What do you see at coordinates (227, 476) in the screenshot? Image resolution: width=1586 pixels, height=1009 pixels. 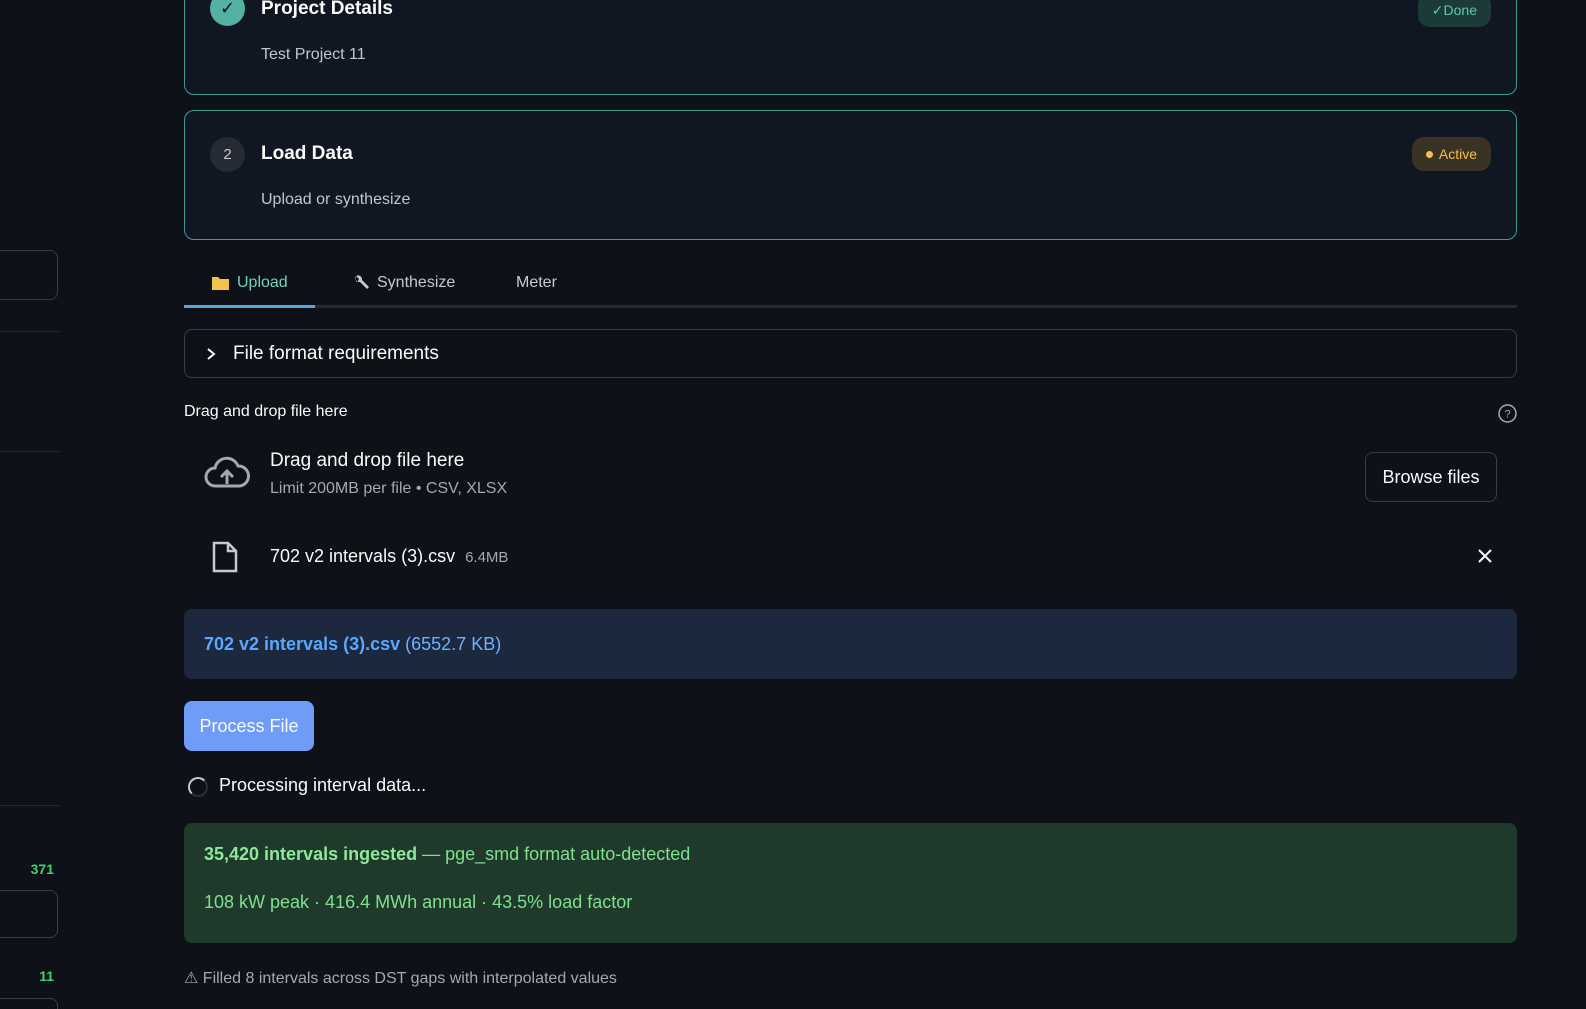 I see `cloud-upload-icon` at bounding box center [227, 476].